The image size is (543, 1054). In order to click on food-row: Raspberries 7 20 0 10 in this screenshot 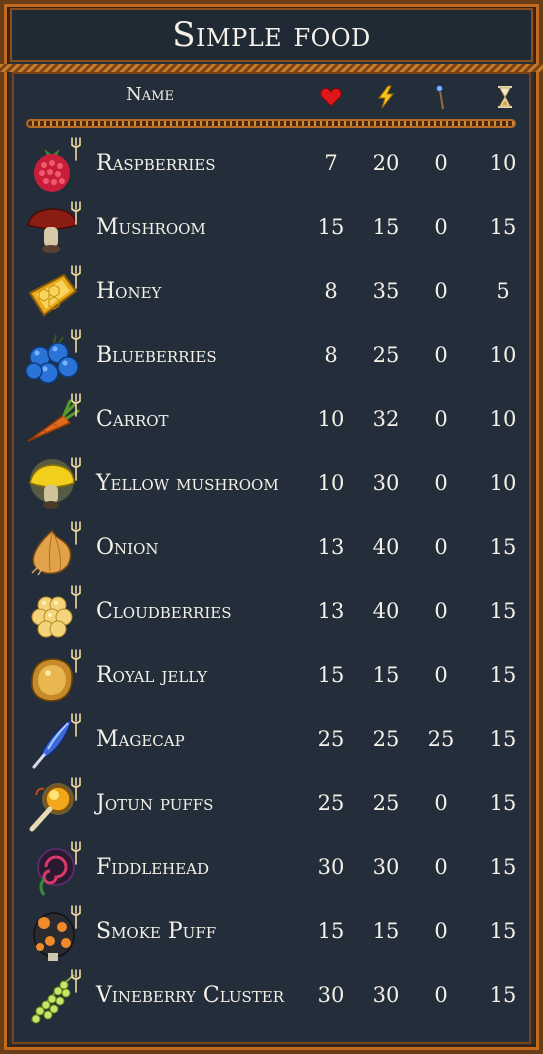, I will do `click(271, 167)`.